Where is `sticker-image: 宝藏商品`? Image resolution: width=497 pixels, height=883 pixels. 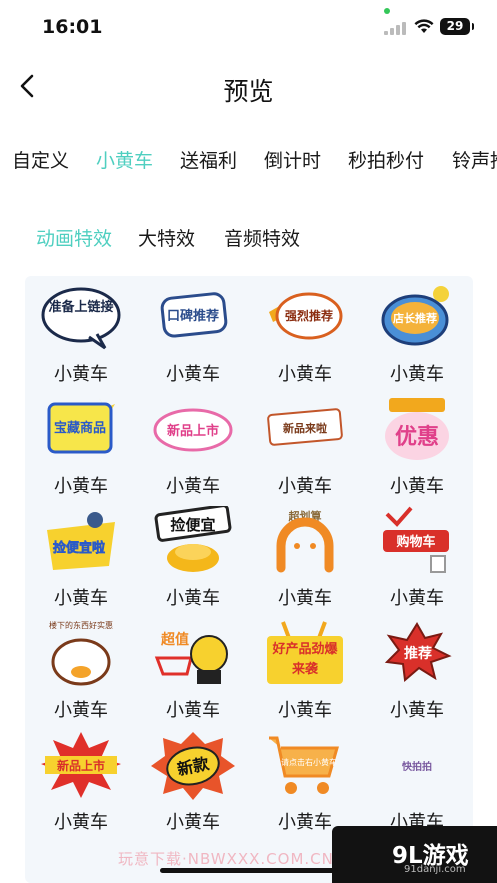
sticker-image: 宝藏商品 is located at coordinates (81, 426).